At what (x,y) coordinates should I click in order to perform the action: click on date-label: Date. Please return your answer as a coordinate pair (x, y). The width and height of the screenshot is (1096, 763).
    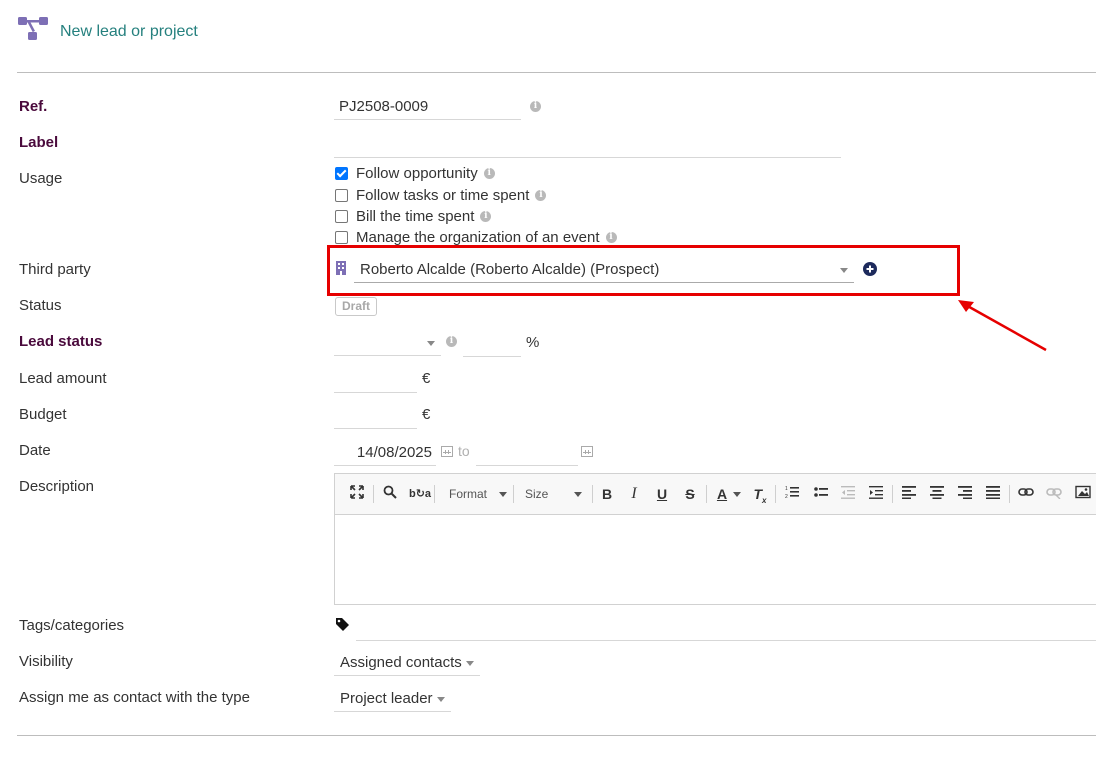
    Looking at the image, I should click on (35, 450).